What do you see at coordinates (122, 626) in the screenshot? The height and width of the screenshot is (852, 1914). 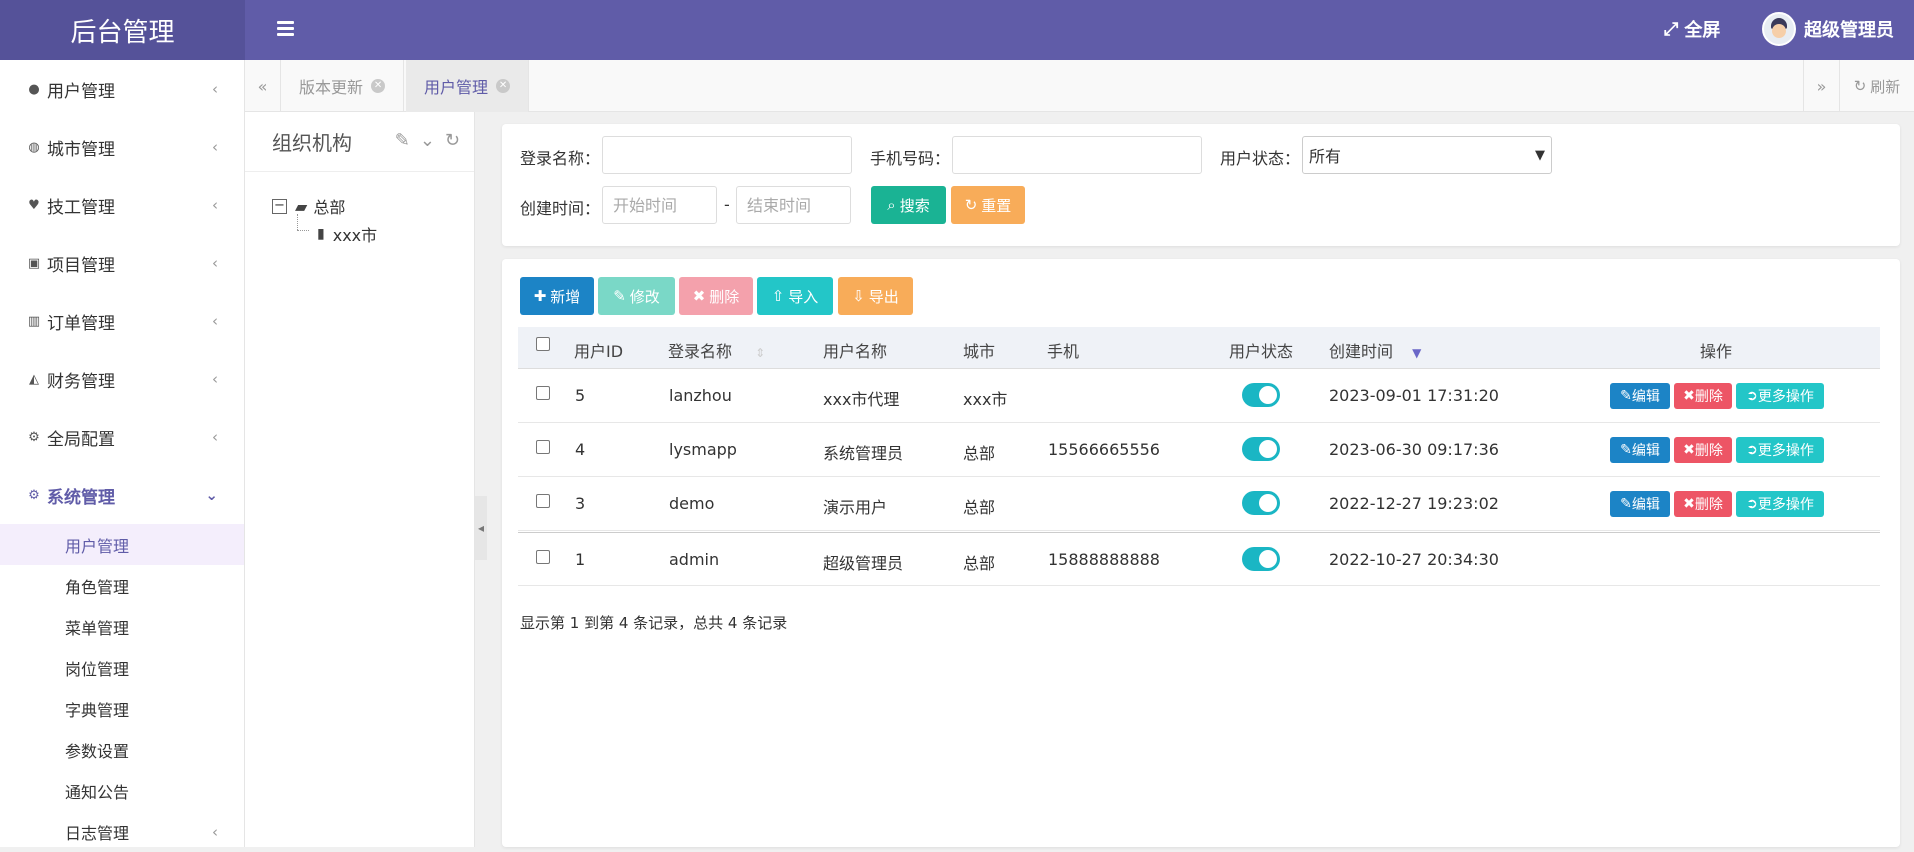 I see `sidebar-subitem-menu: 菜单管理` at bounding box center [122, 626].